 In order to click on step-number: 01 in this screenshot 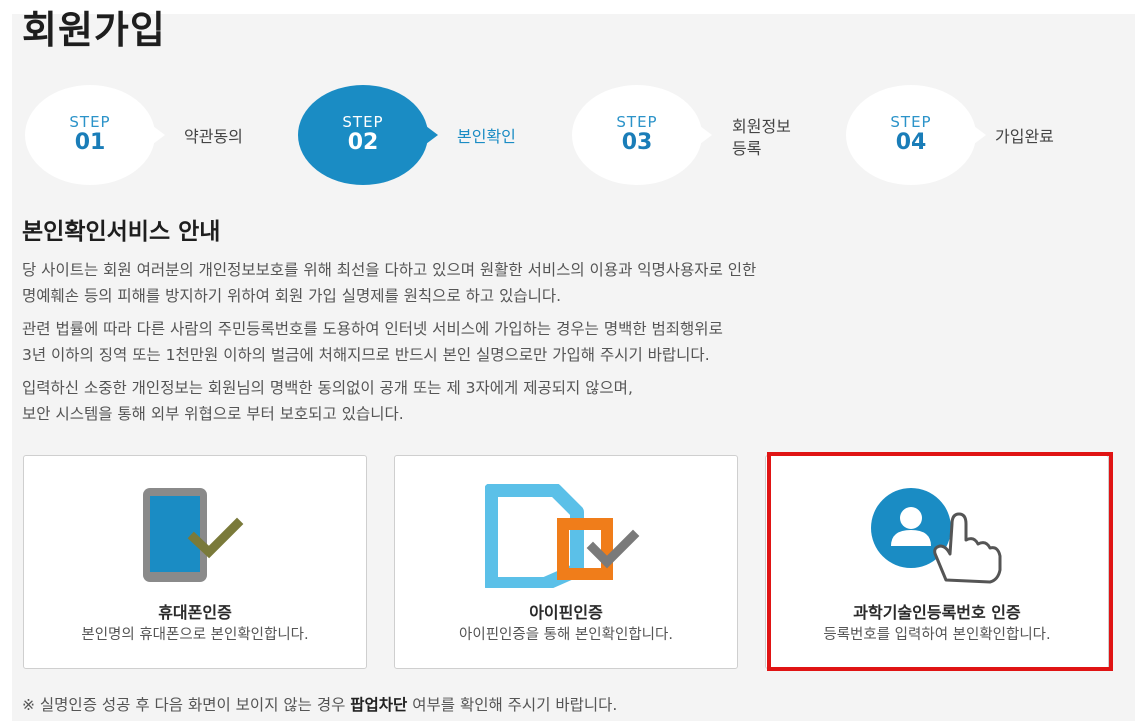, I will do `click(90, 142)`.